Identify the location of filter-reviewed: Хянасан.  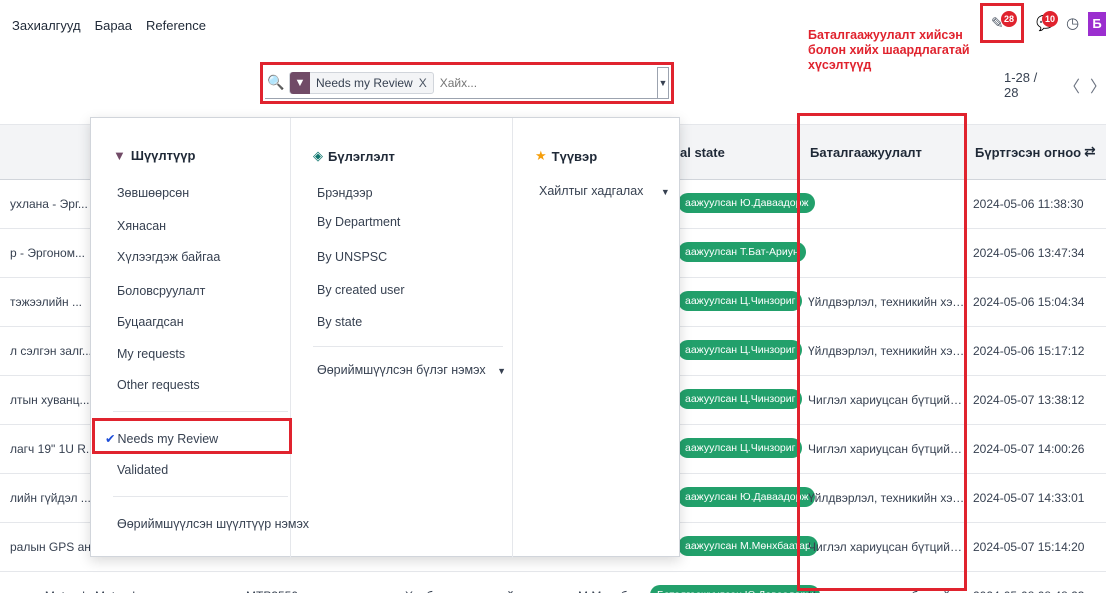
(141, 226).